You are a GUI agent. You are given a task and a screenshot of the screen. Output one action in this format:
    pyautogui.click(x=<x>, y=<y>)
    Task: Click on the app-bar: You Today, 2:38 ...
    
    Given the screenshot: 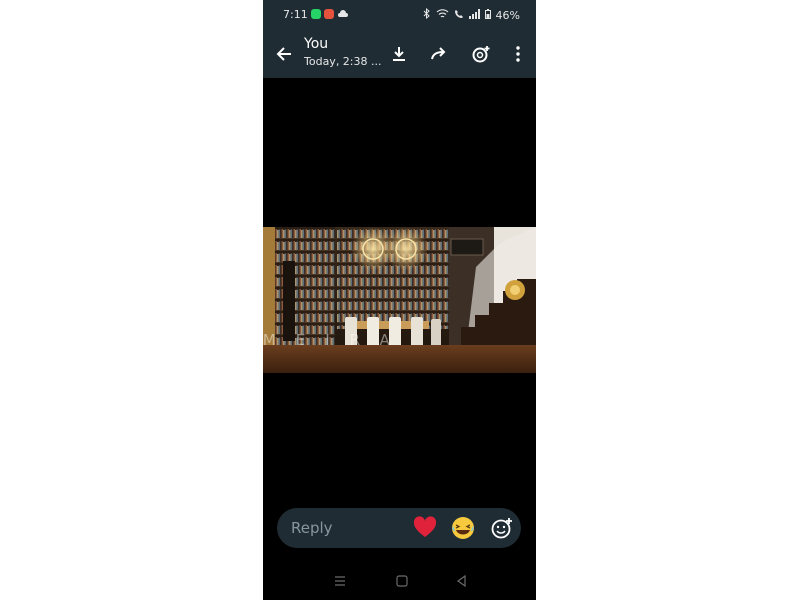 What is the action you would take?
    pyautogui.click(x=399, y=54)
    